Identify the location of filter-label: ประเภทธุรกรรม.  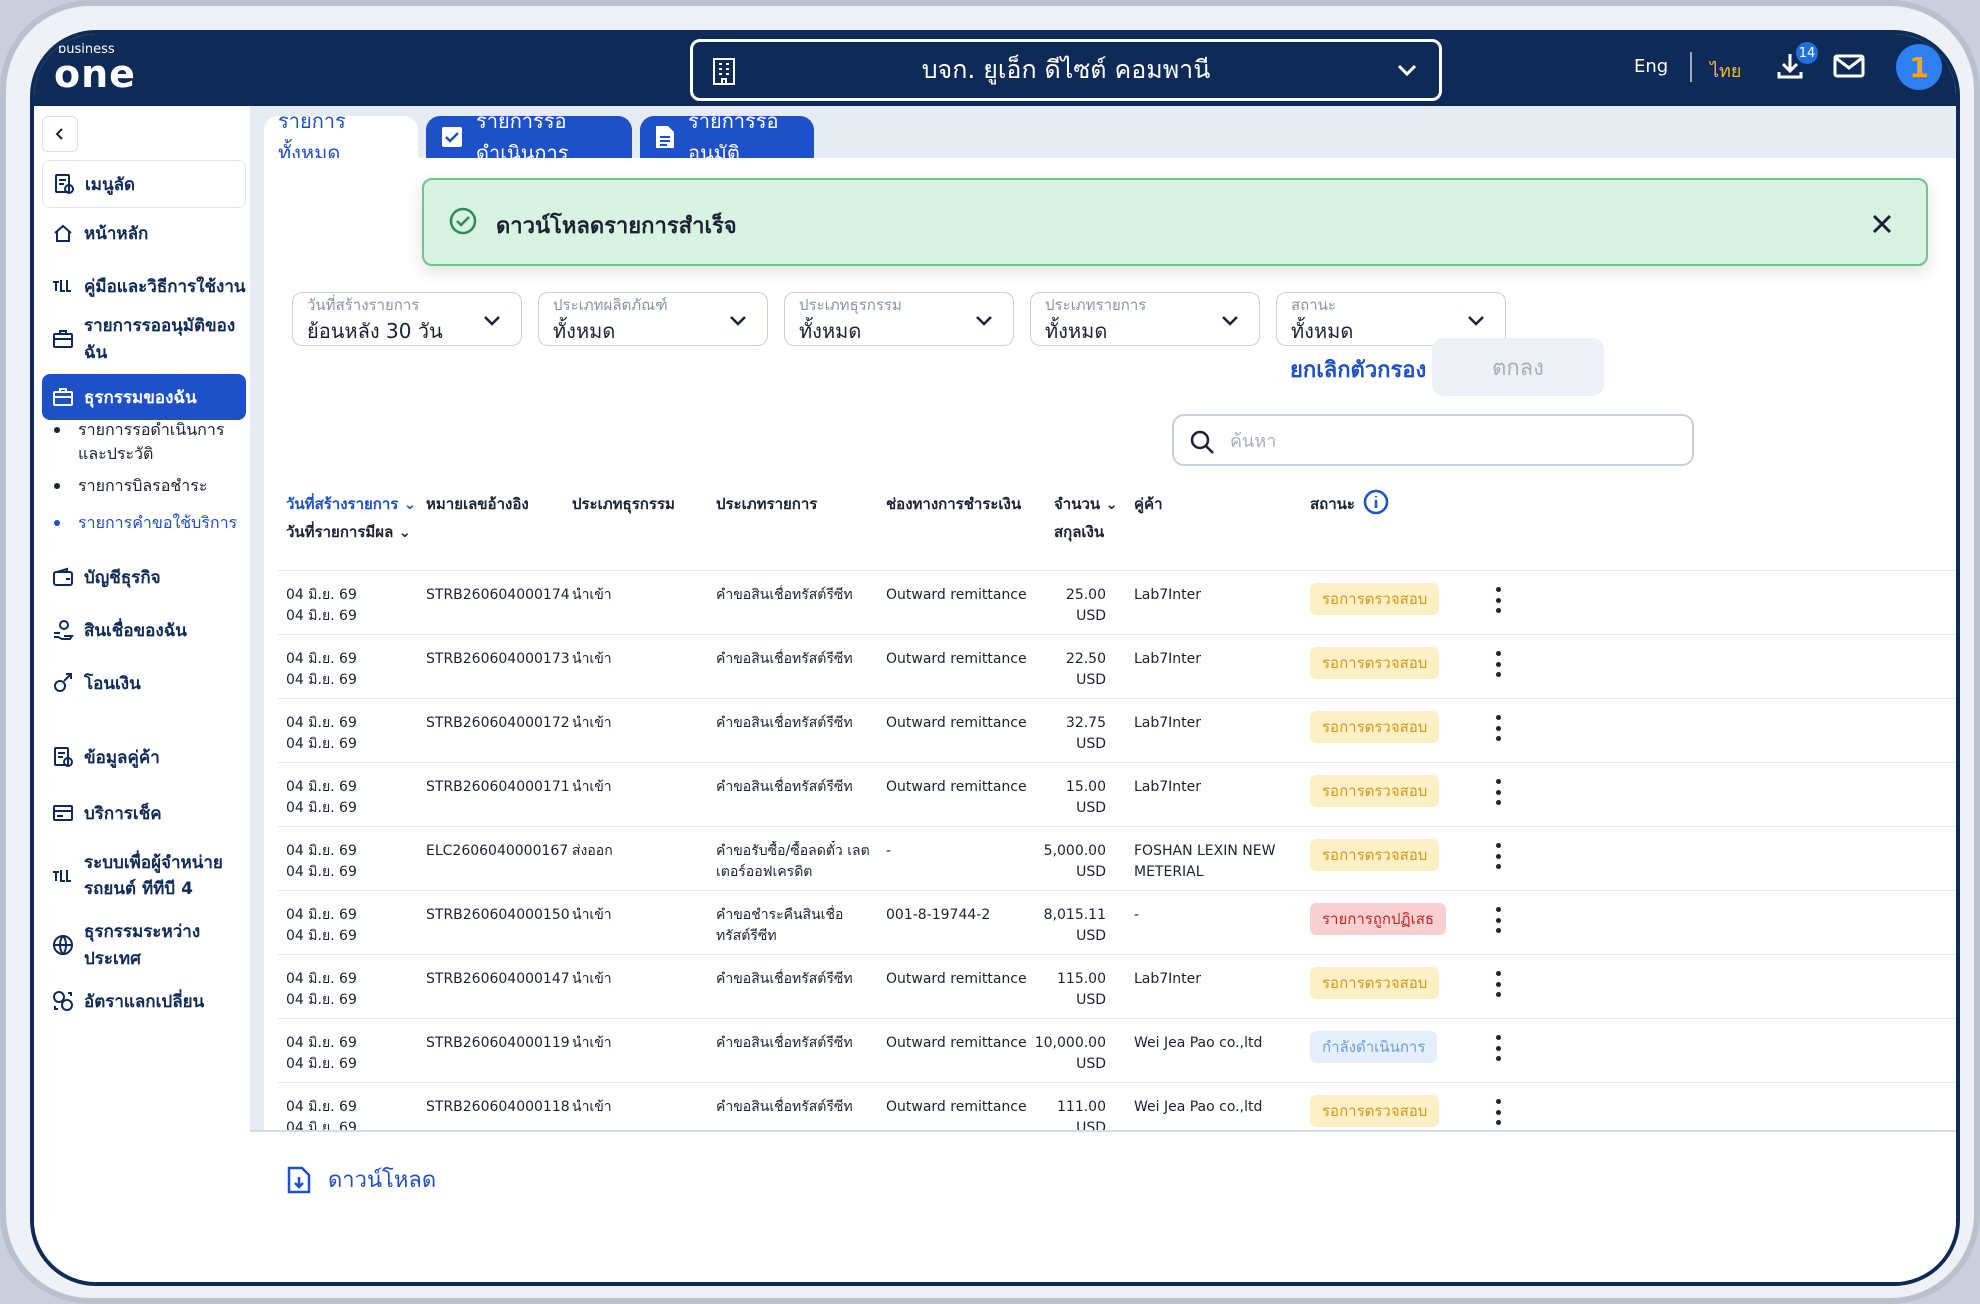
(850, 305).